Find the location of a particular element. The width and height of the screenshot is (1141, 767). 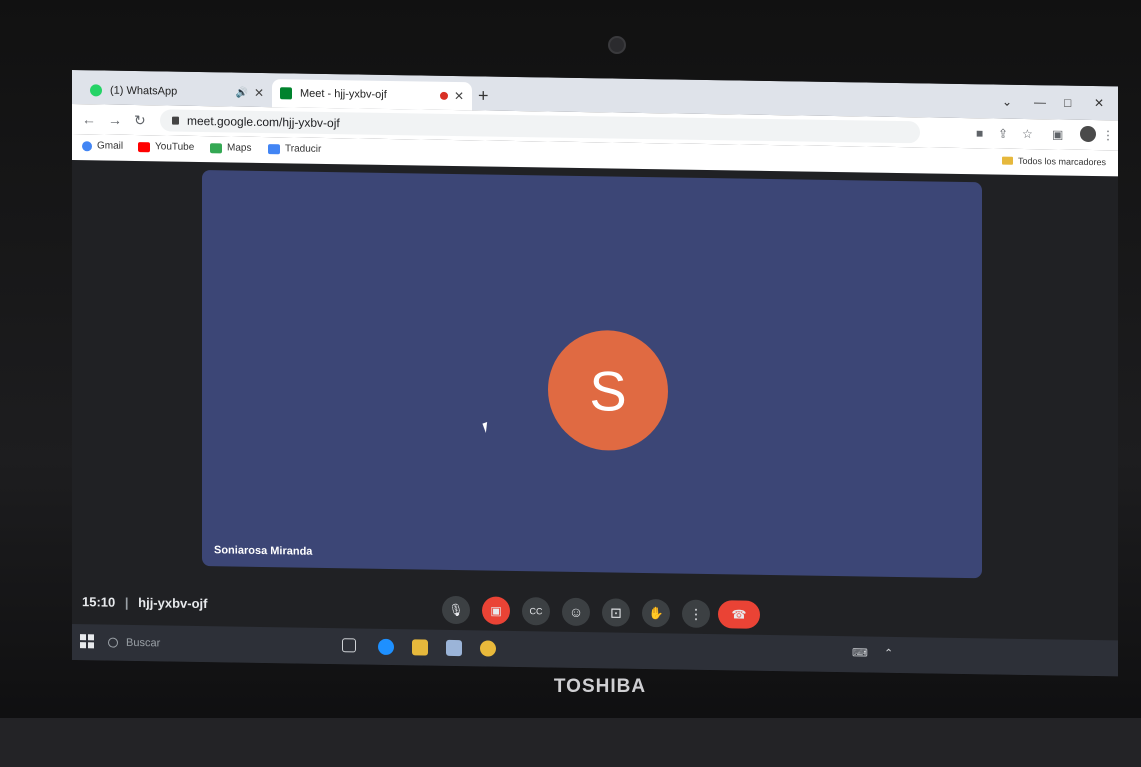

camera-off-icon: ▣ is located at coordinates (496, 610).